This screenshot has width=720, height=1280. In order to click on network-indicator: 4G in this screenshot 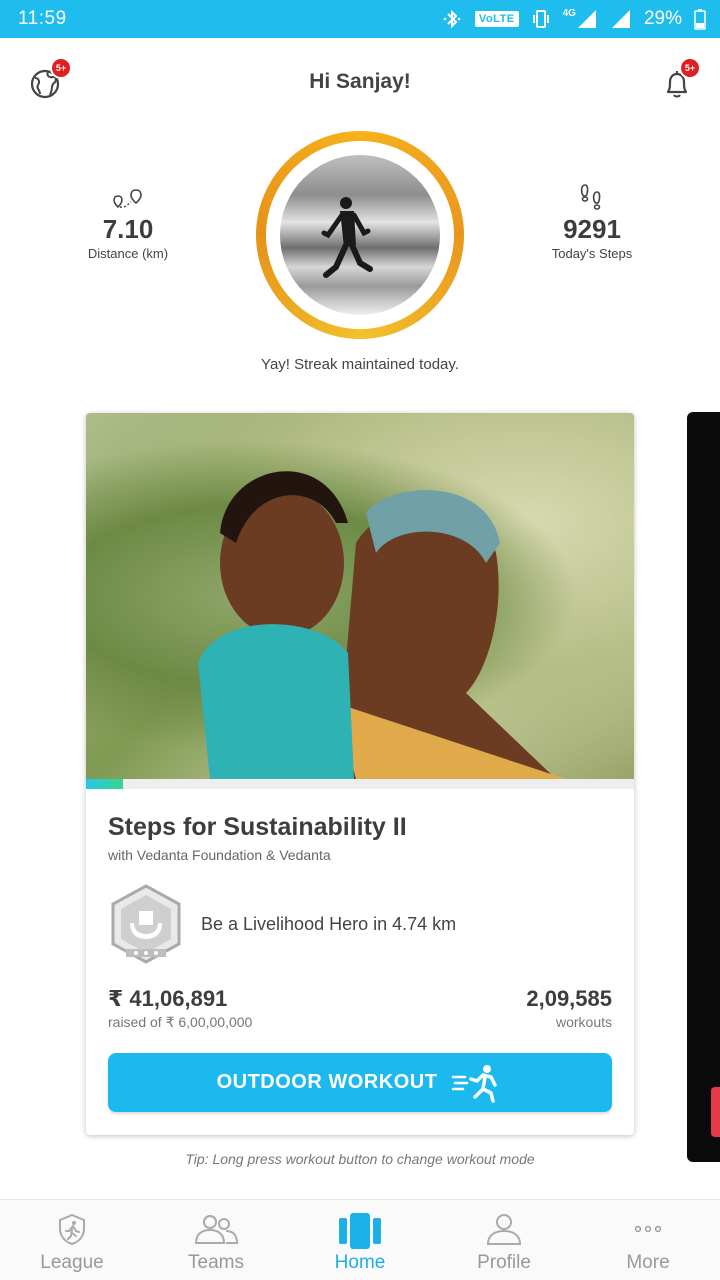, I will do `click(580, 19)`.